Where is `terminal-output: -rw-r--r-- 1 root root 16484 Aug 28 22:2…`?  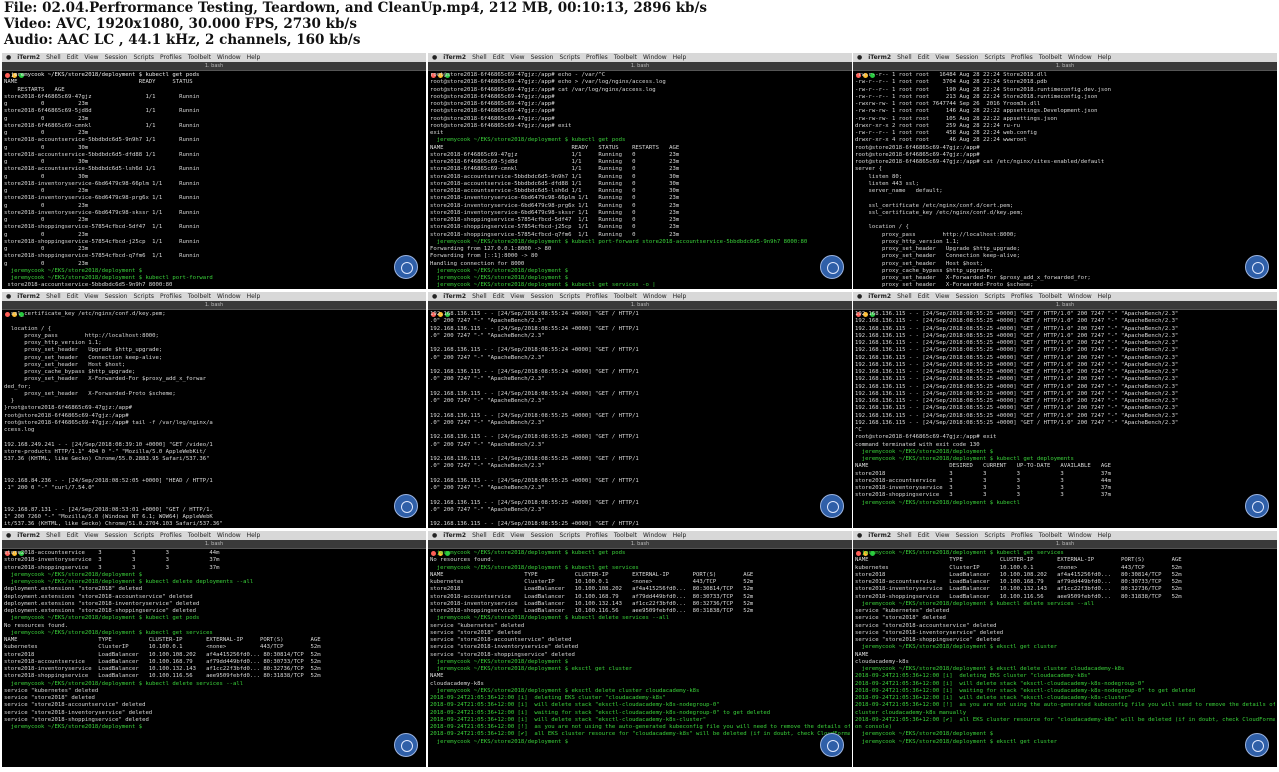 terminal-output: -rw-r--r-- 1 root root 16484 Aug 28 22:2… is located at coordinates (1065, 179).